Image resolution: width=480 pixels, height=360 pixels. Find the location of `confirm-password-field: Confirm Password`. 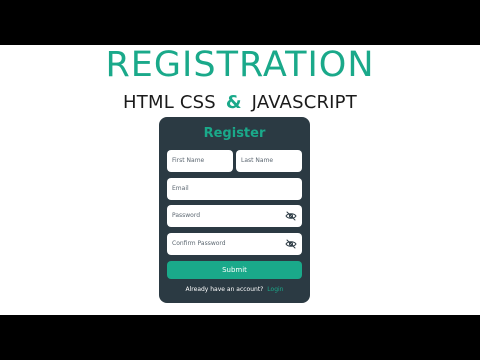

confirm-password-field: Confirm Password is located at coordinates (234, 244).